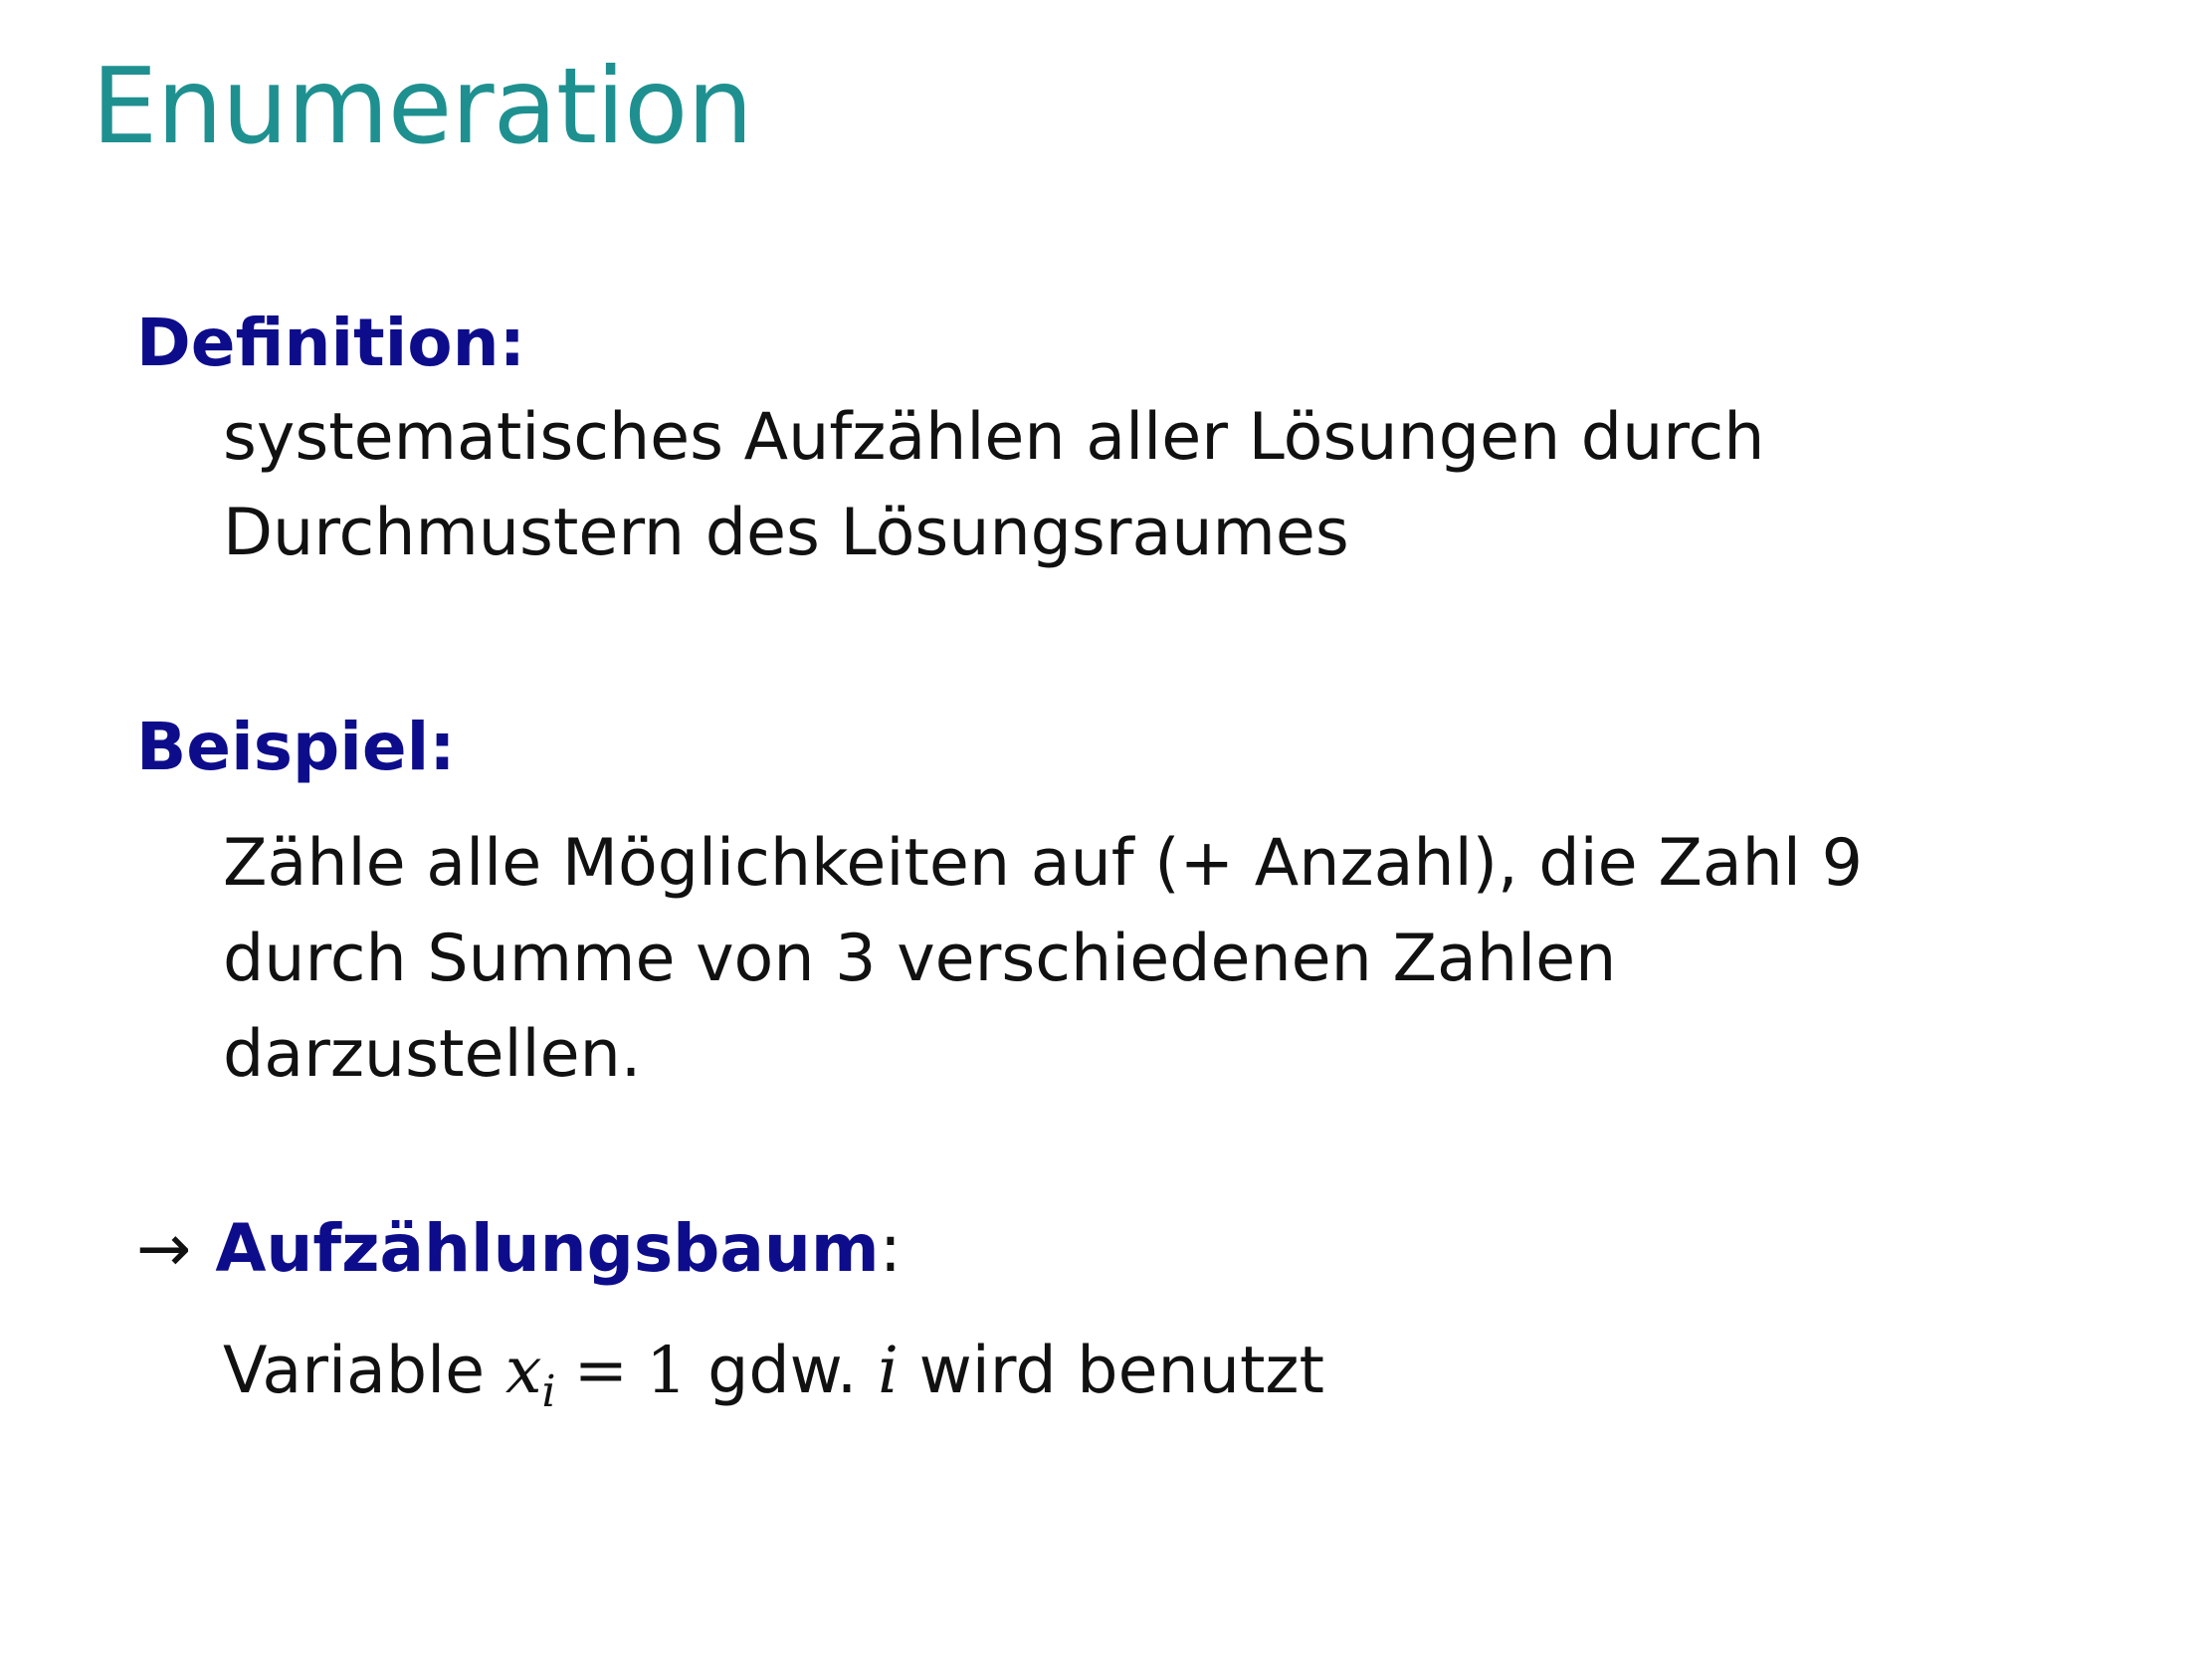  What do you see at coordinates (364, 1371) in the screenshot?
I see `tree-line-prefix: Variable` at bounding box center [364, 1371].